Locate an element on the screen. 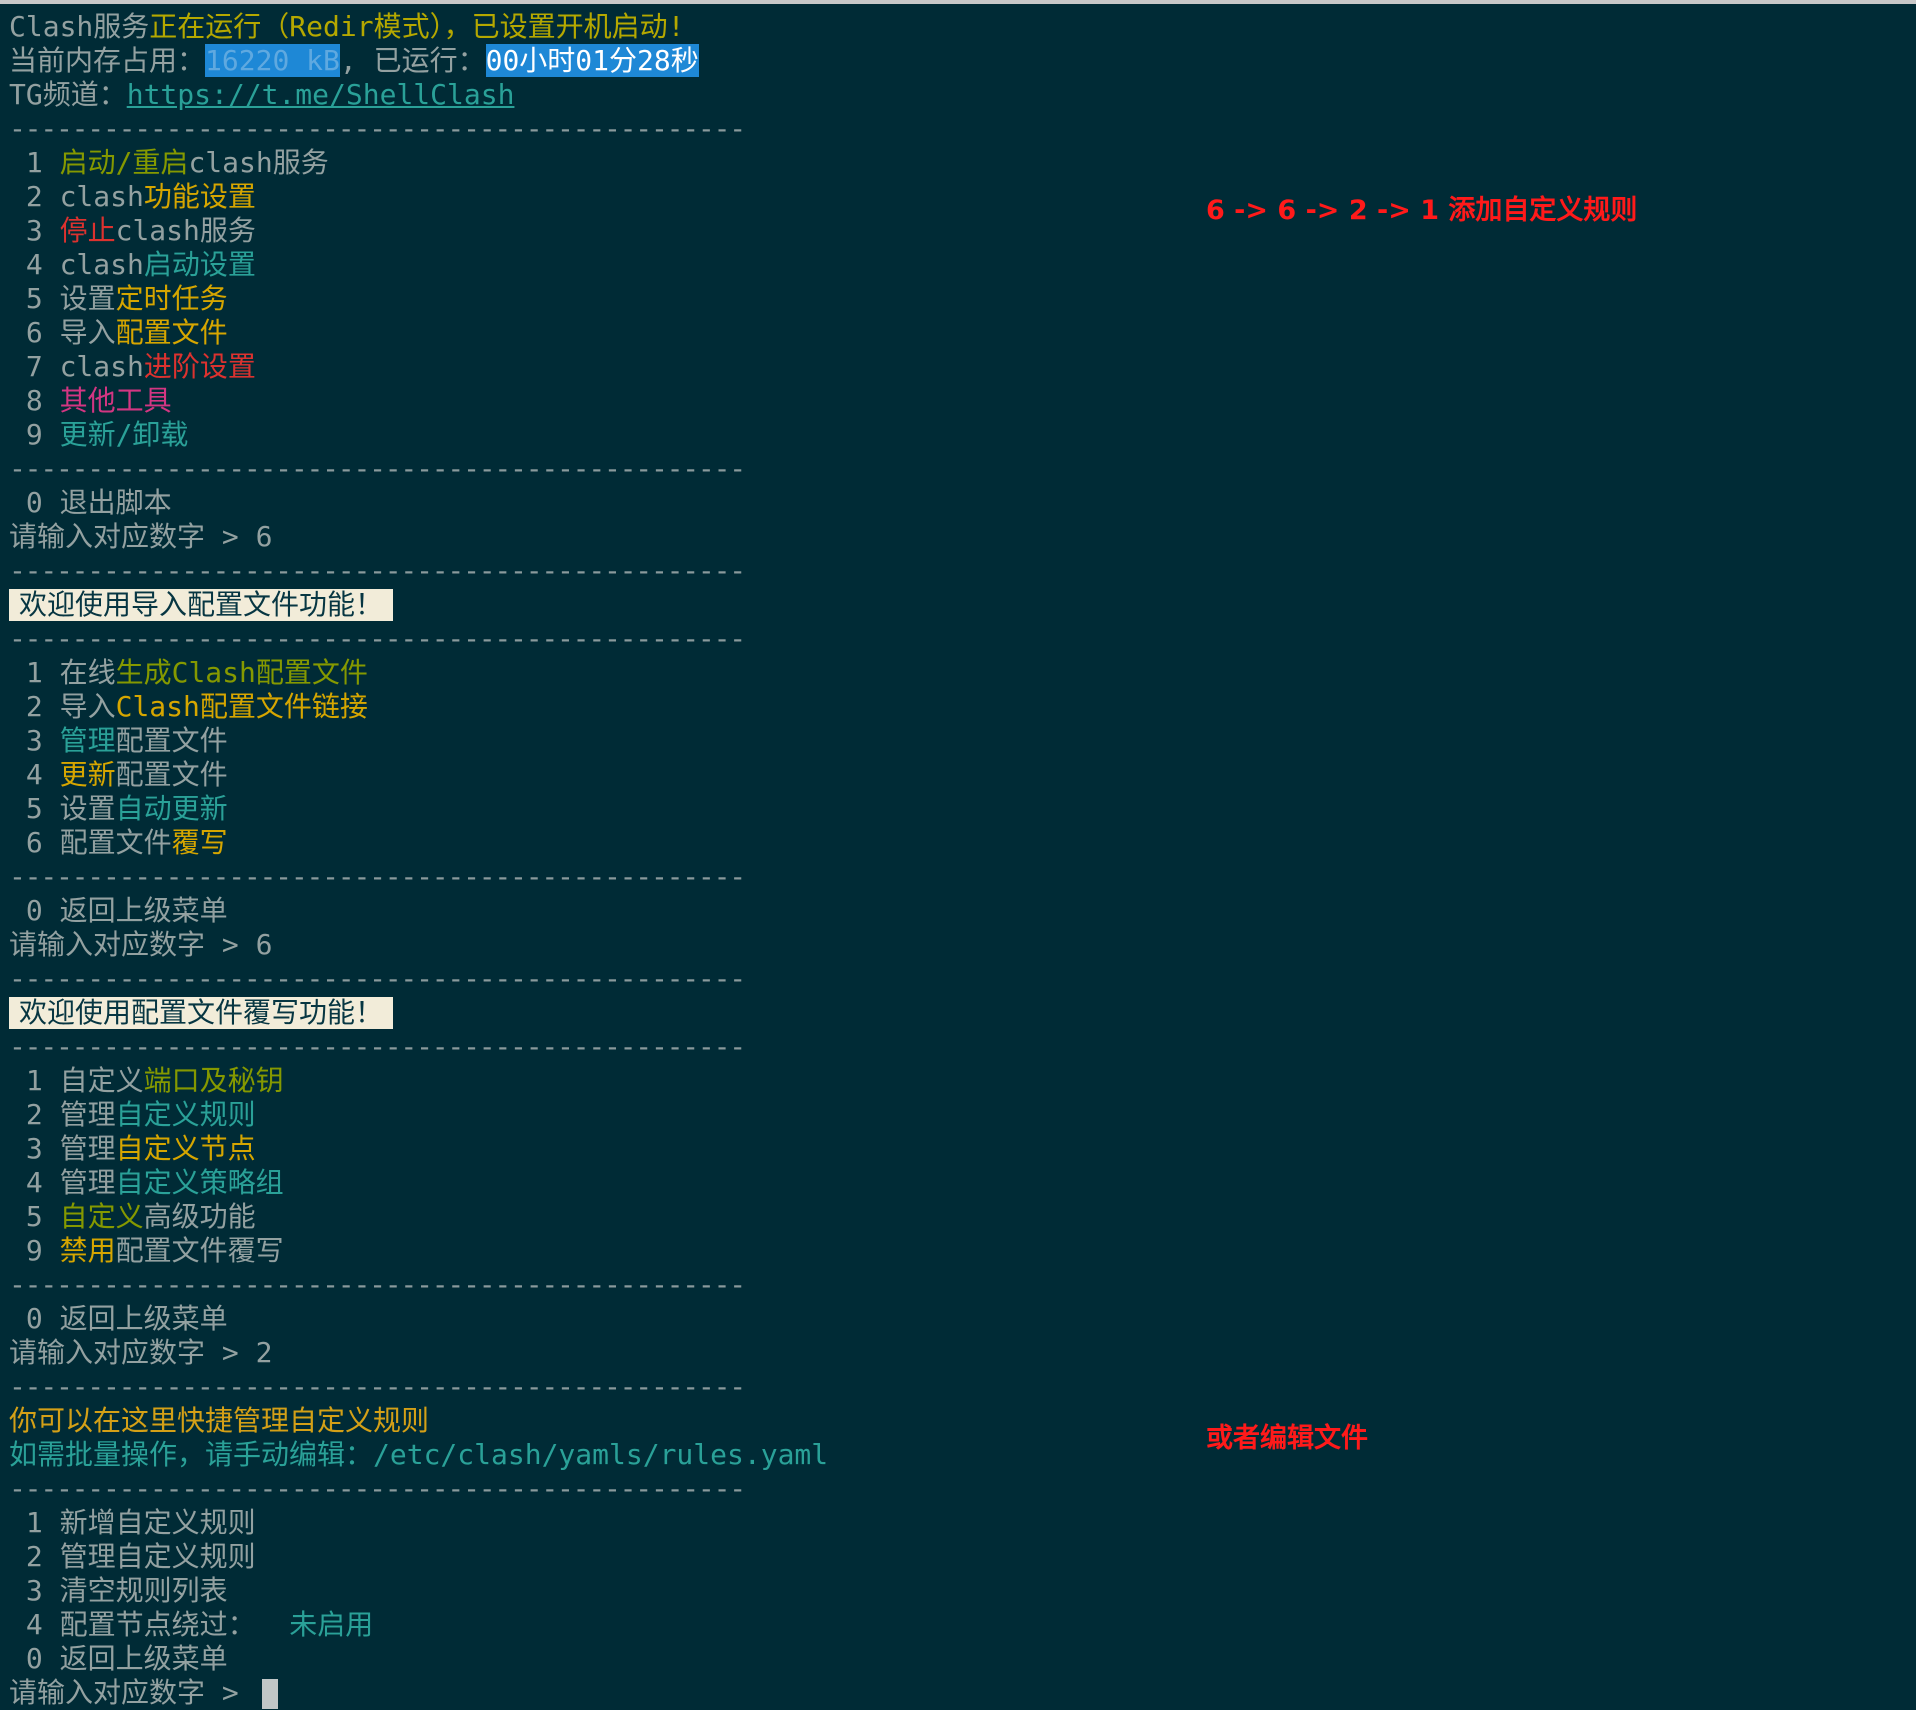 The width and height of the screenshot is (1916, 1710). import-menu-item: 6 配置文件覆写 is located at coordinates (962, 843).